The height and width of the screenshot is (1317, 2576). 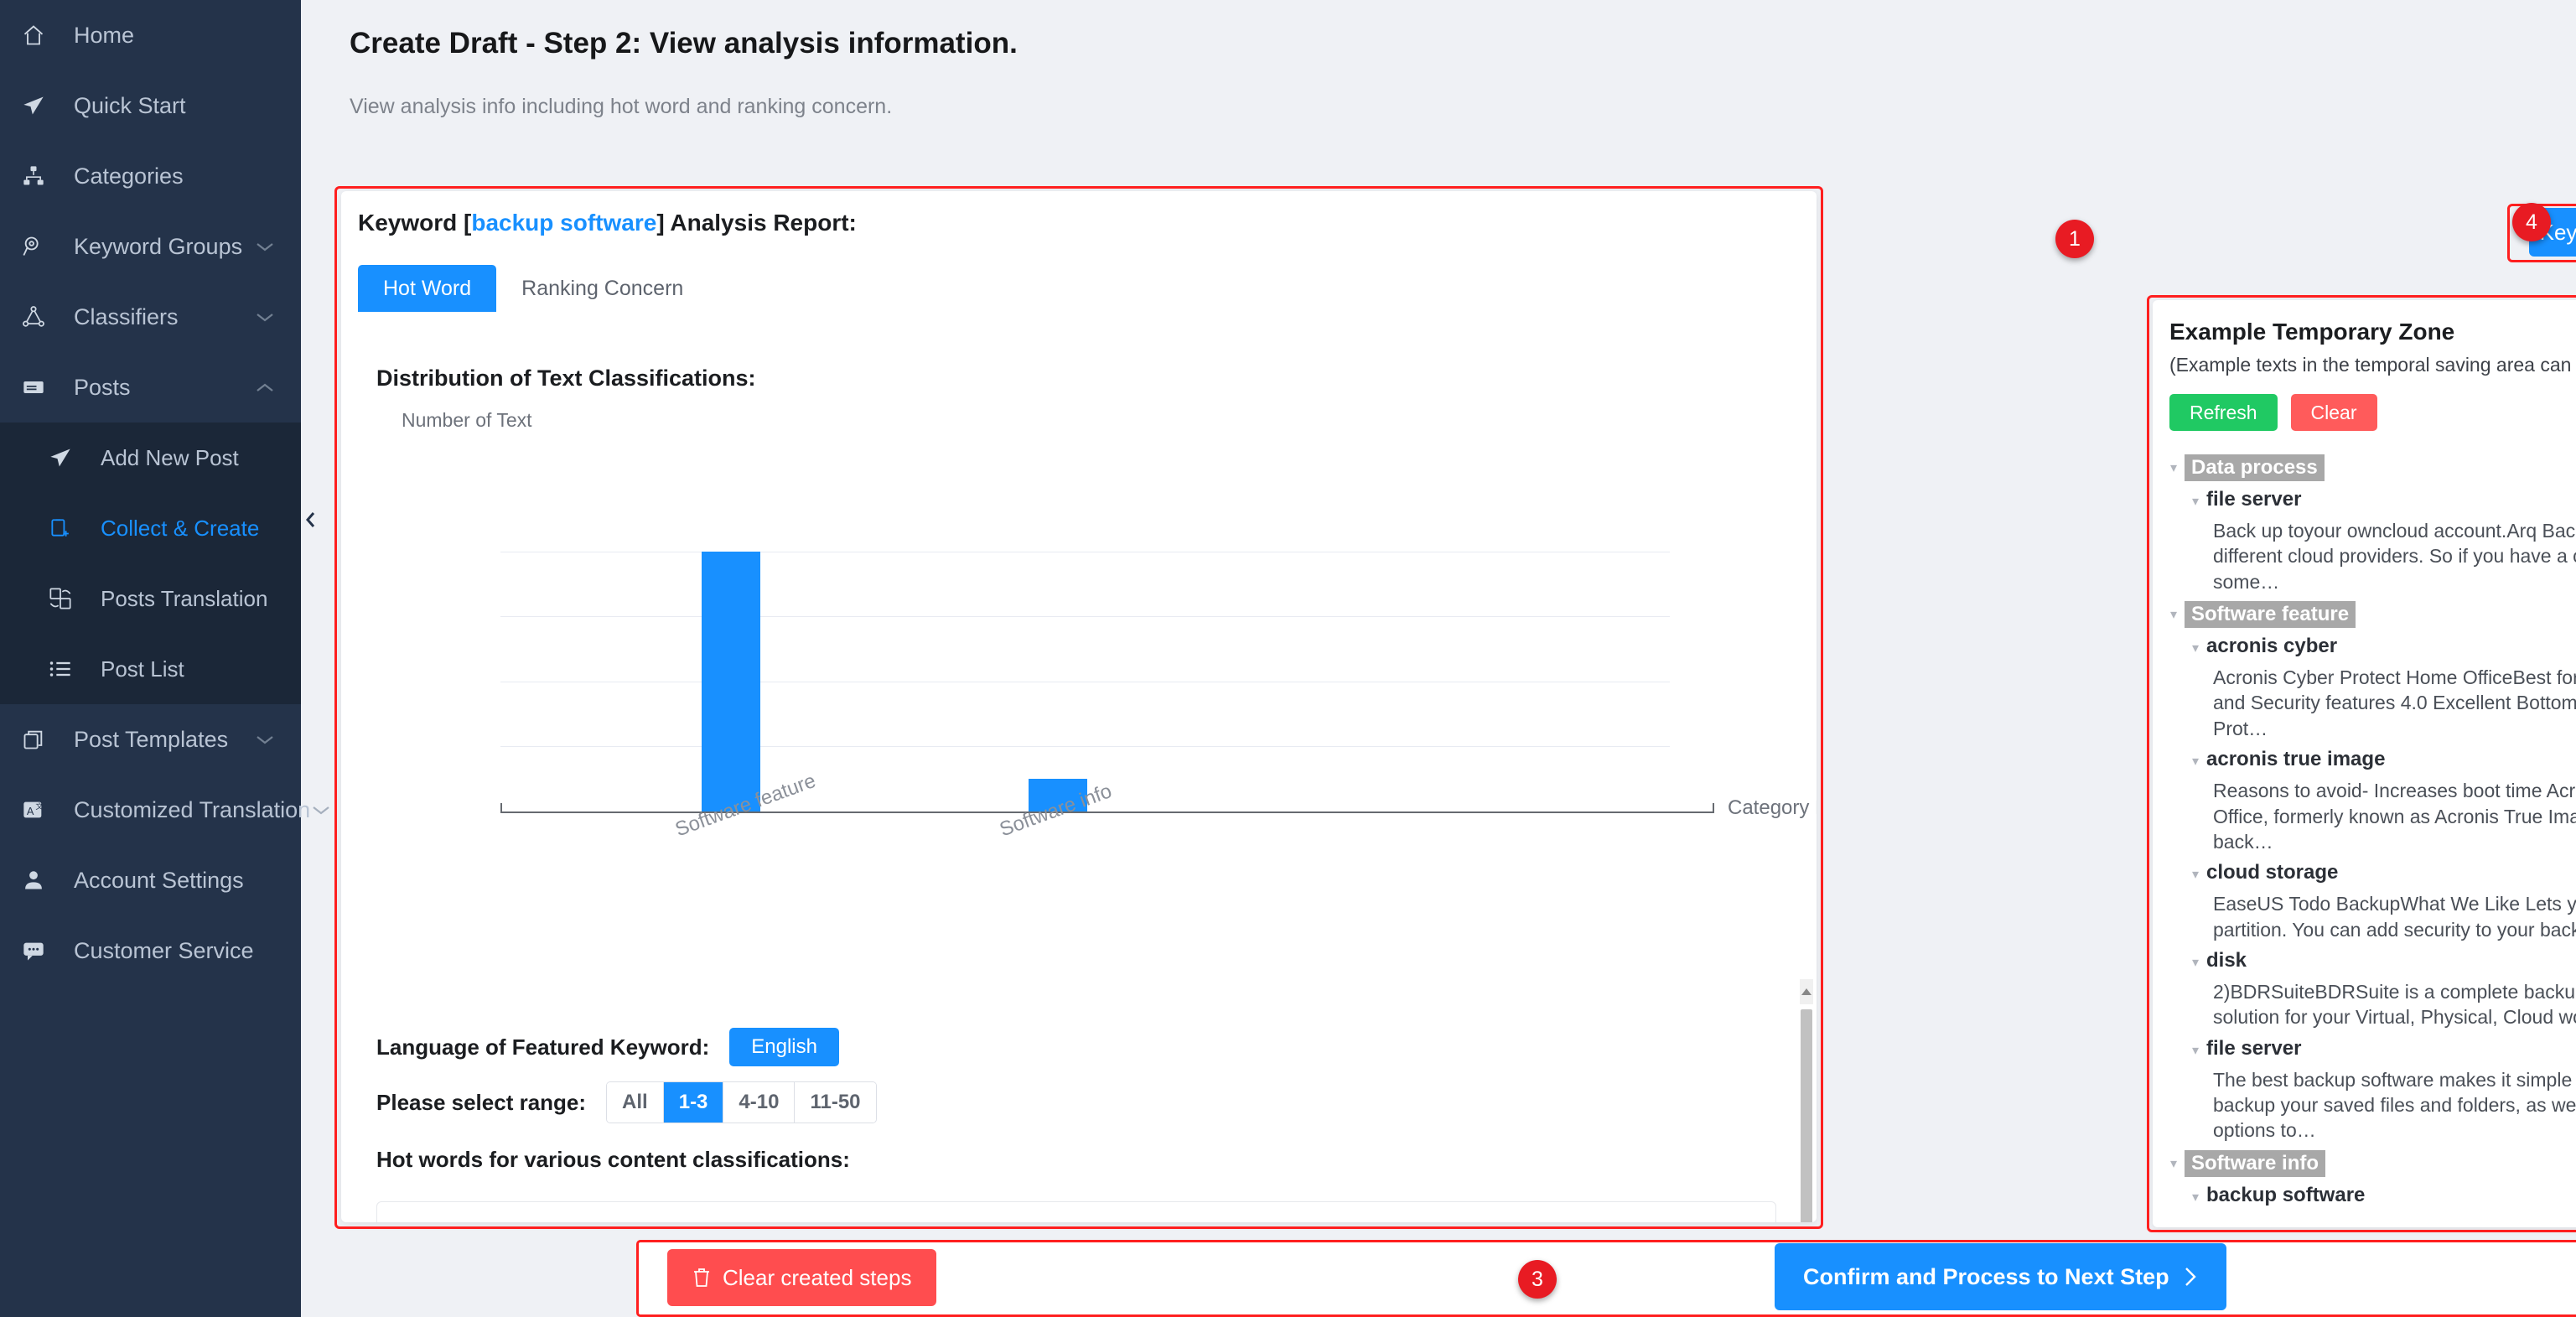 I want to click on tree-child-row: ▾ disk, so click(x=2369, y=961).